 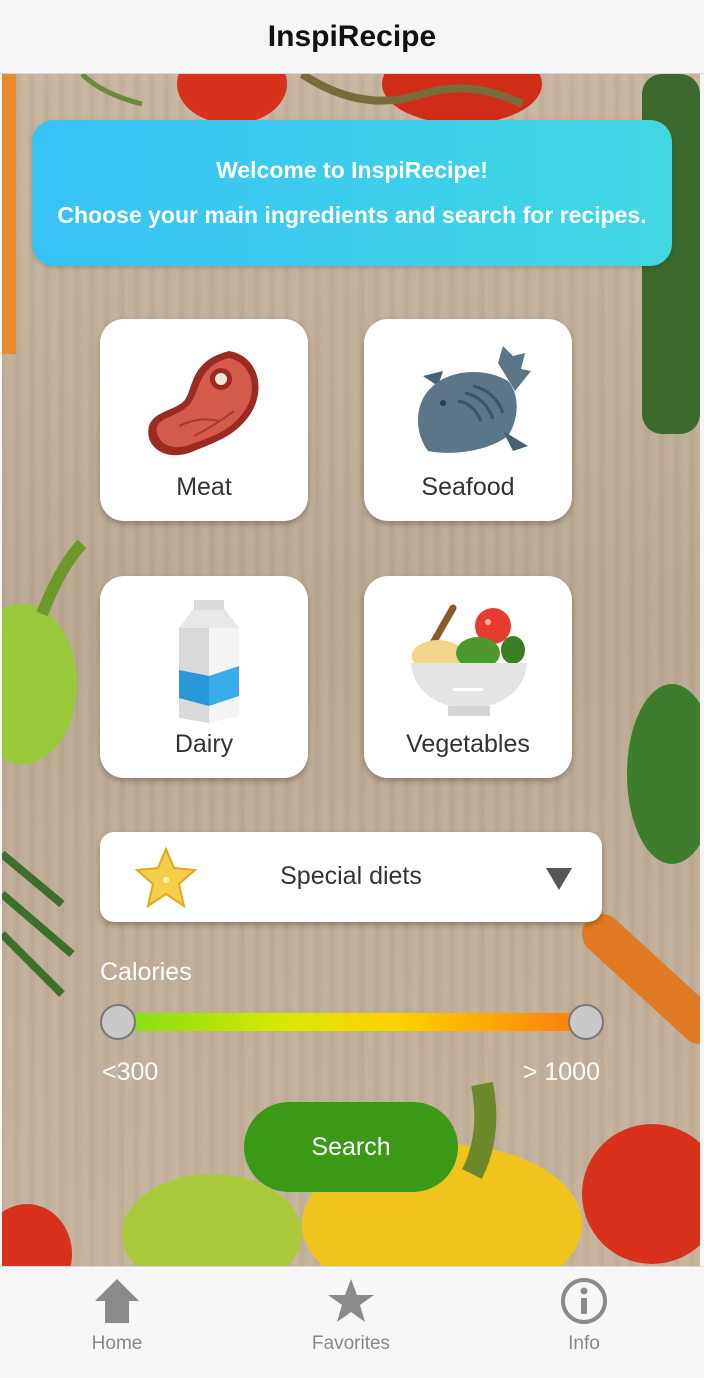 I want to click on category-card-seafood: Seafood, so click(x=468, y=420).